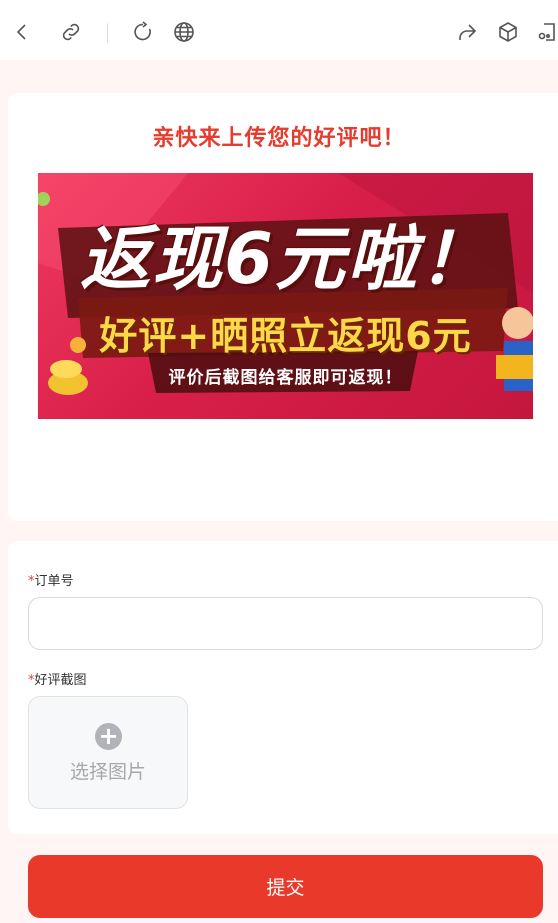  Describe the element at coordinates (22, 32) in the screenshot. I see `back-icon` at that location.